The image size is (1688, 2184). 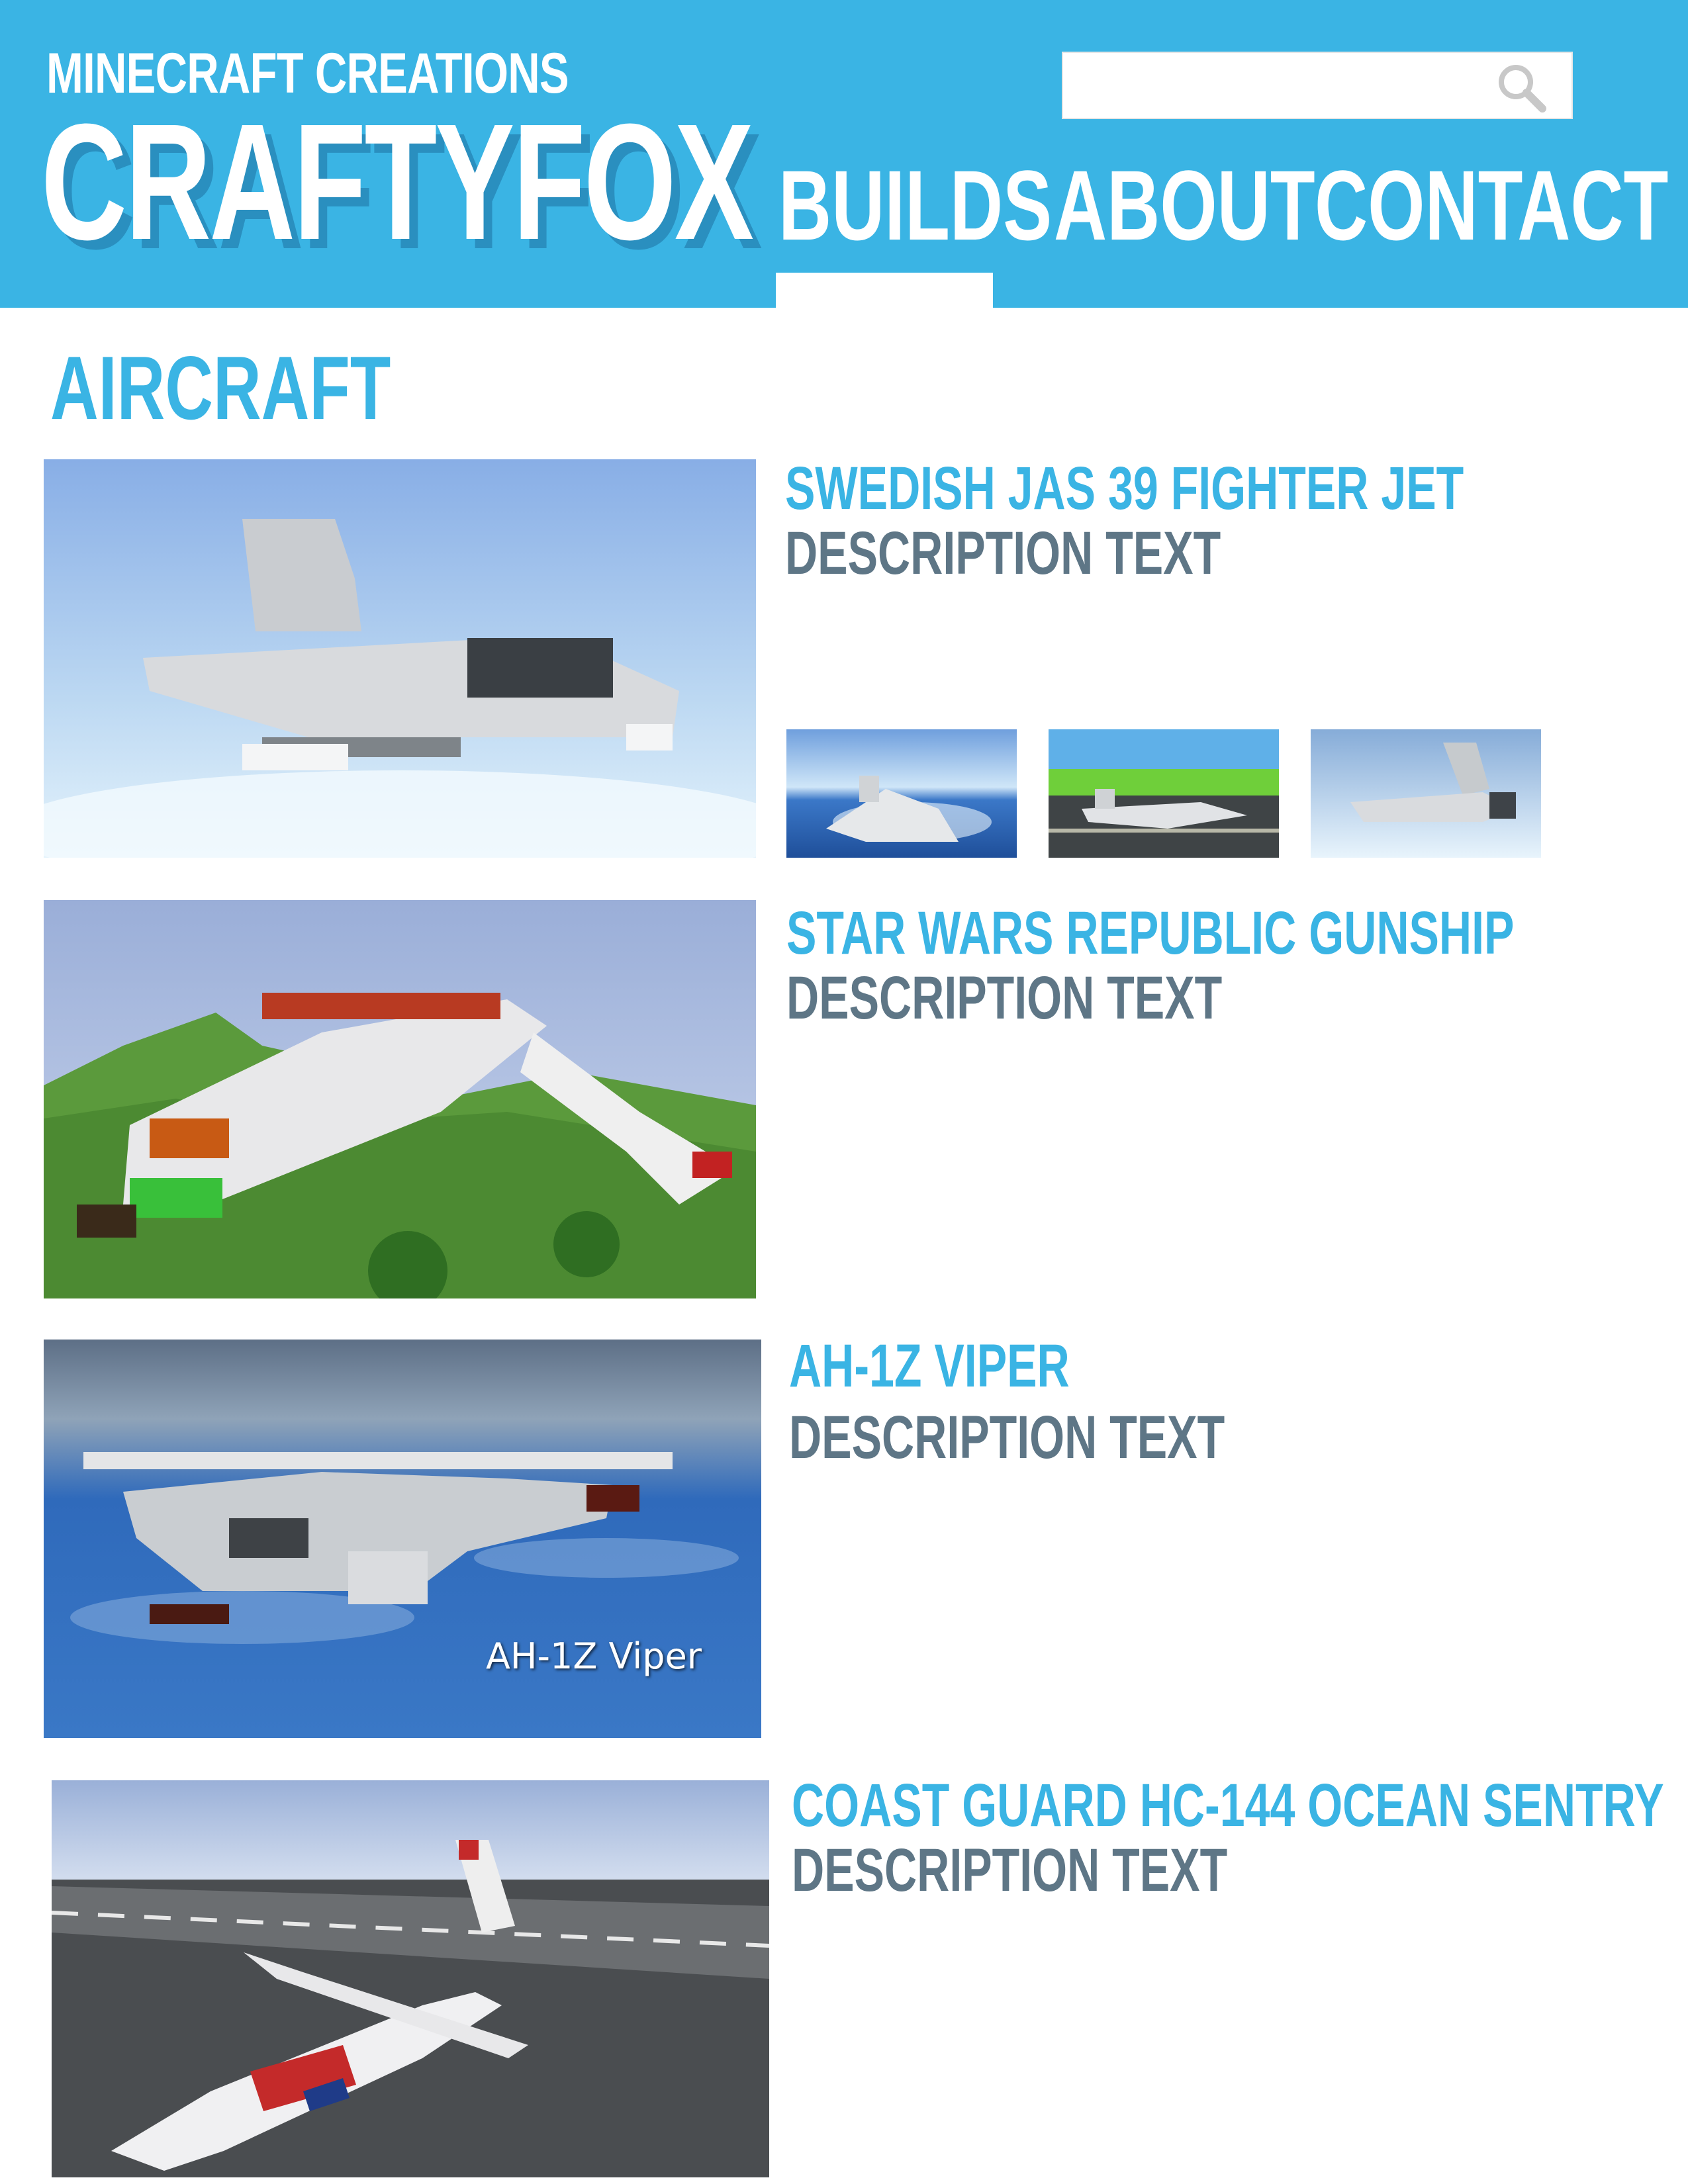 What do you see at coordinates (400, 658) in the screenshot?
I see `jas39-main-image` at bounding box center [400, 658].